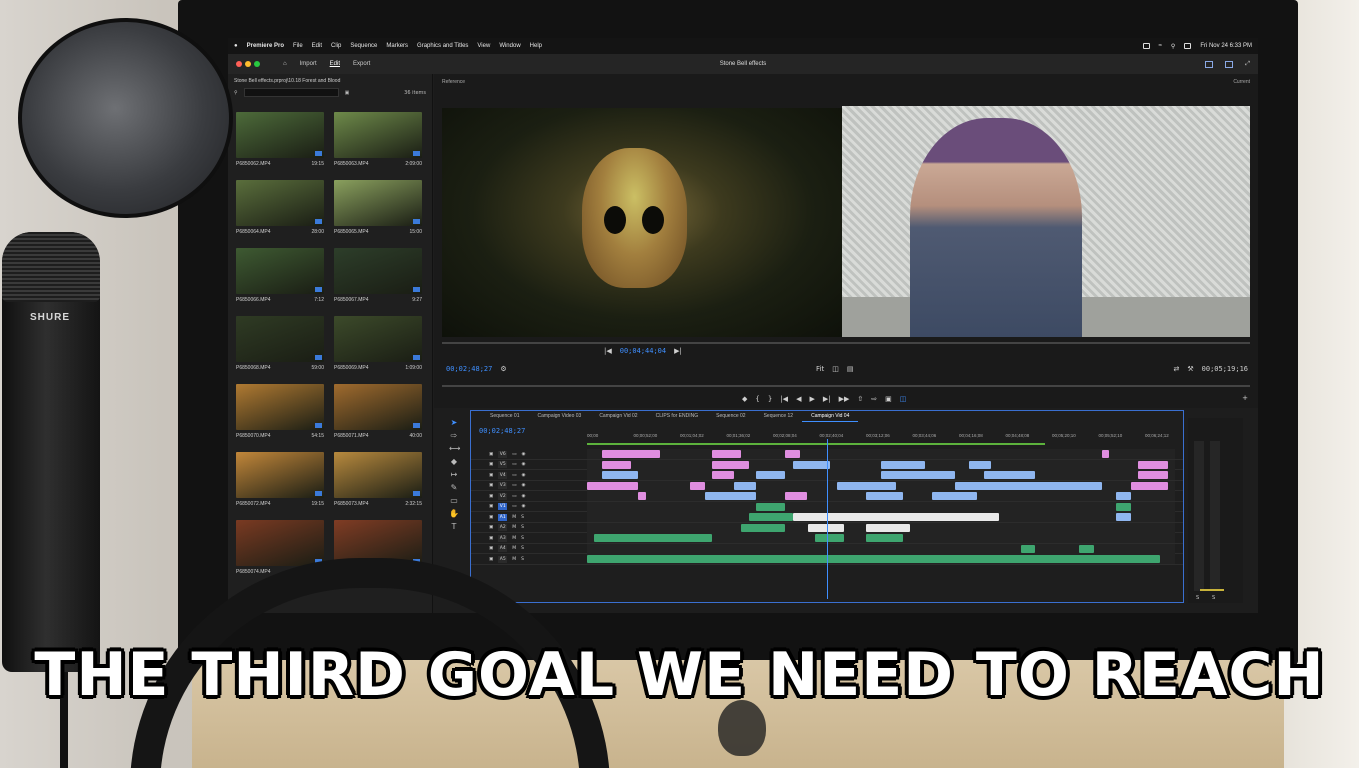  I want to click on track-target: V2, so click(503, 496).